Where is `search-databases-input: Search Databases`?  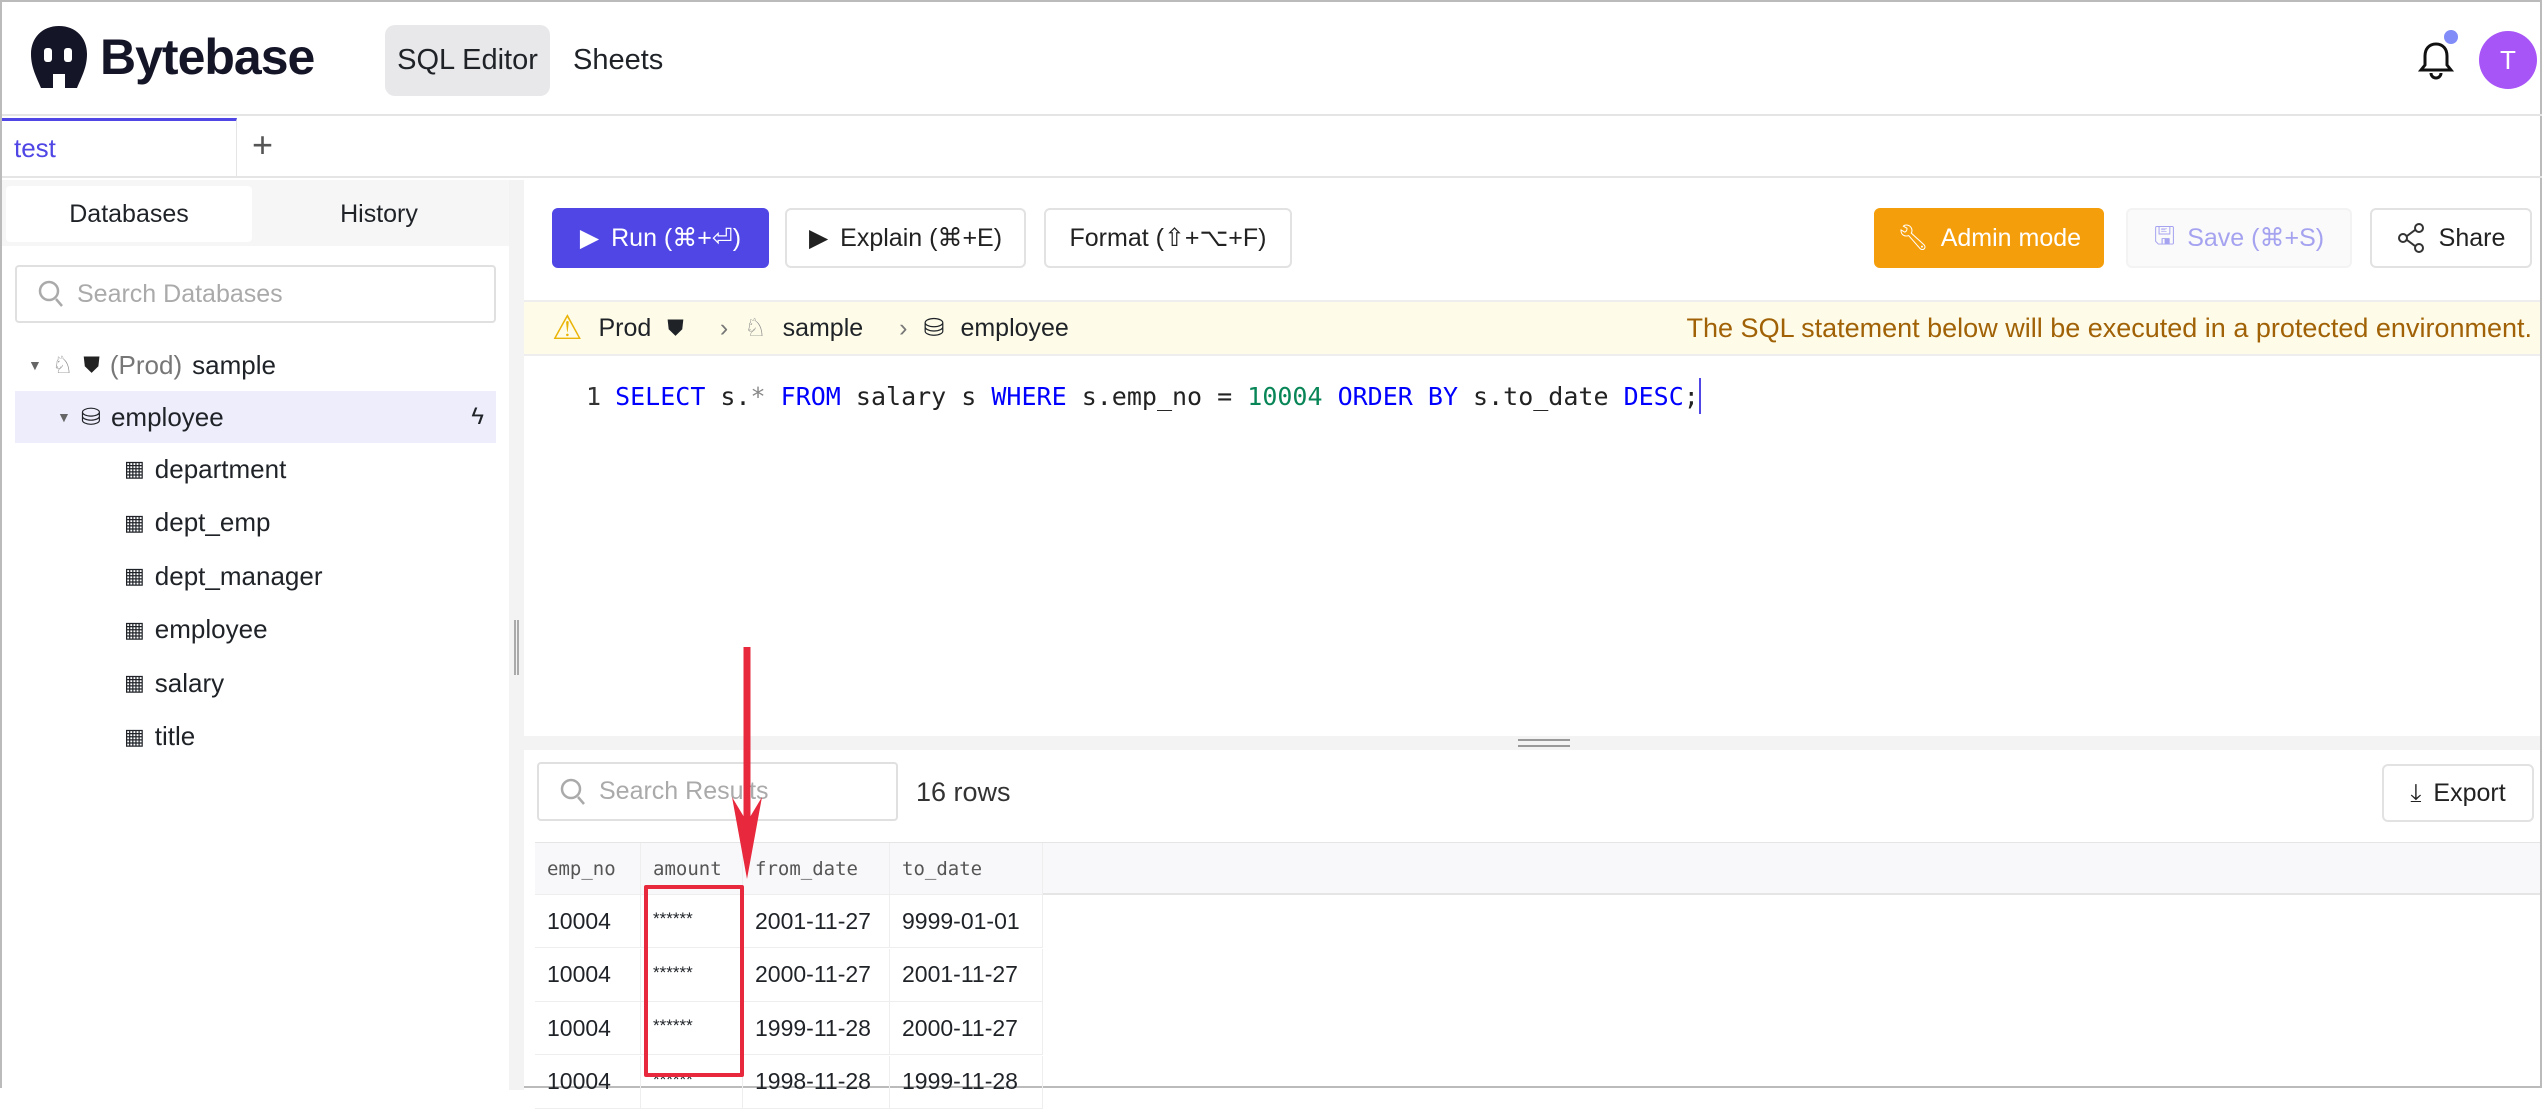
search-databases-input: Search Databases is located at coordinates (255, 294).